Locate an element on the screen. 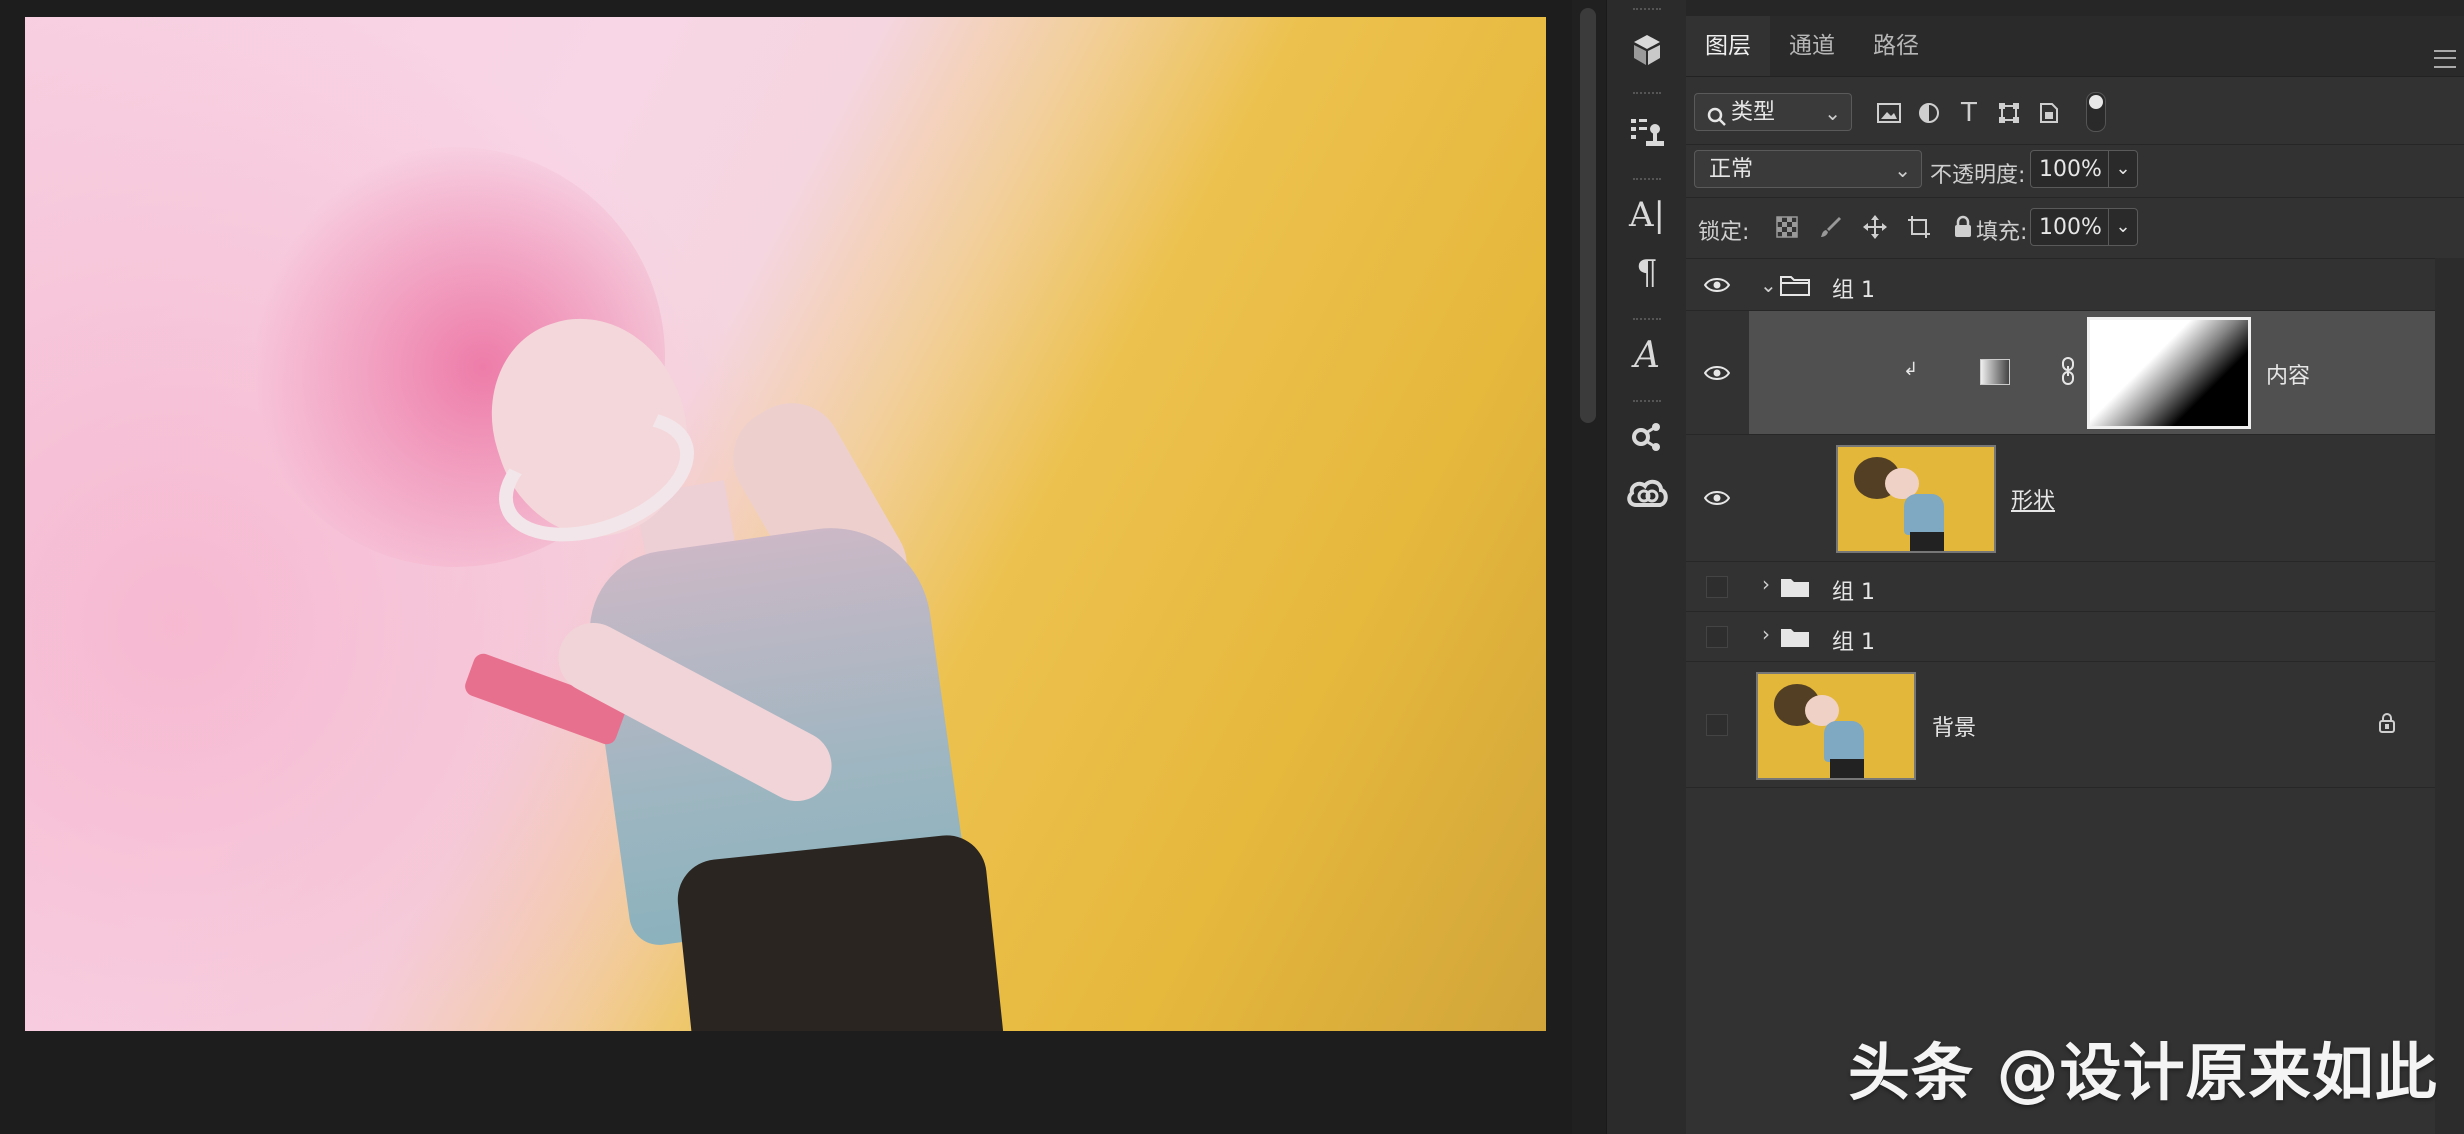 The height and width of the screenshot is (1134, 2464). fill-field: 100% ⌄ is located at coordinates (2084, 227).